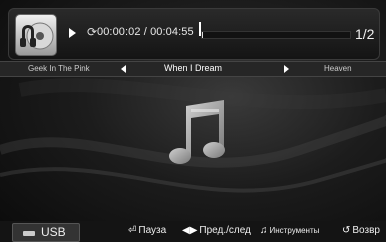 The width and height of the screenshot is (386, 242). Describe the element at coordinates (147, 230) in the screenshot. I see `pause-hint: ⏎ Пауза` at that location.